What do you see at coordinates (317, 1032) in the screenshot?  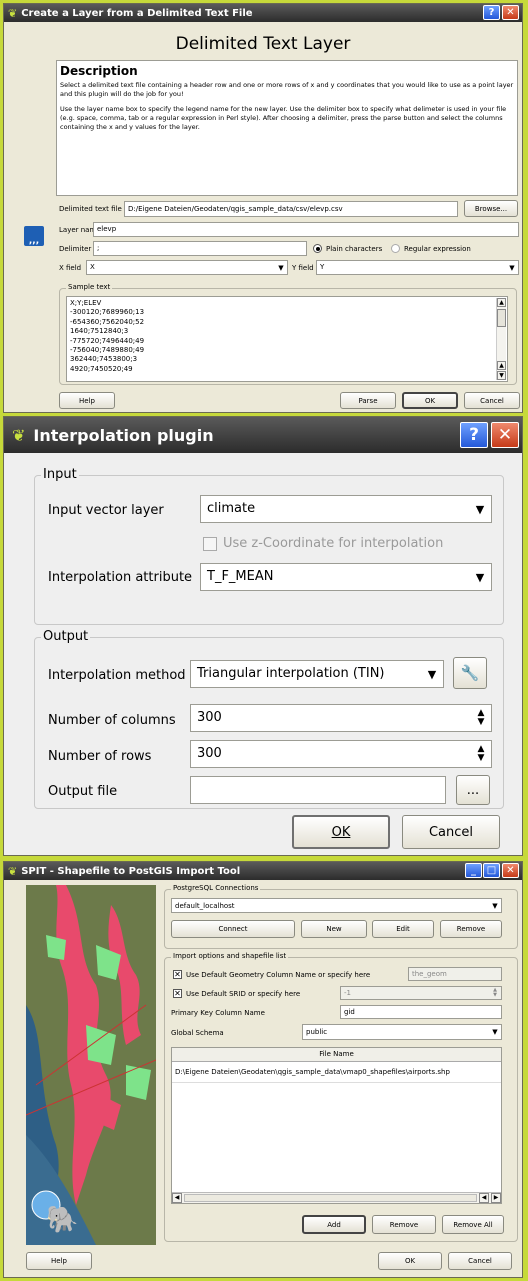 I see `global-schema-value: public` at bounding box center [317, 1032].